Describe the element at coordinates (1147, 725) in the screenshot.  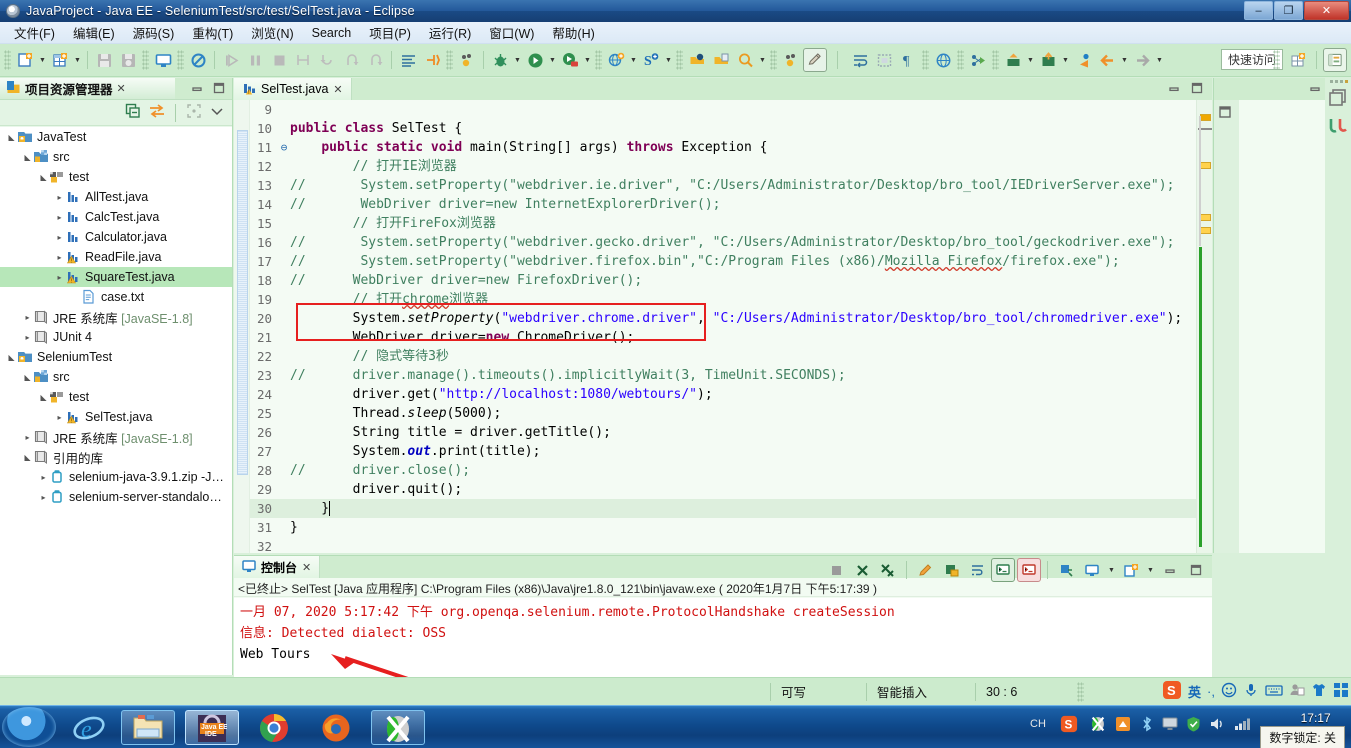
I see `bluetooth-icon` at that location.